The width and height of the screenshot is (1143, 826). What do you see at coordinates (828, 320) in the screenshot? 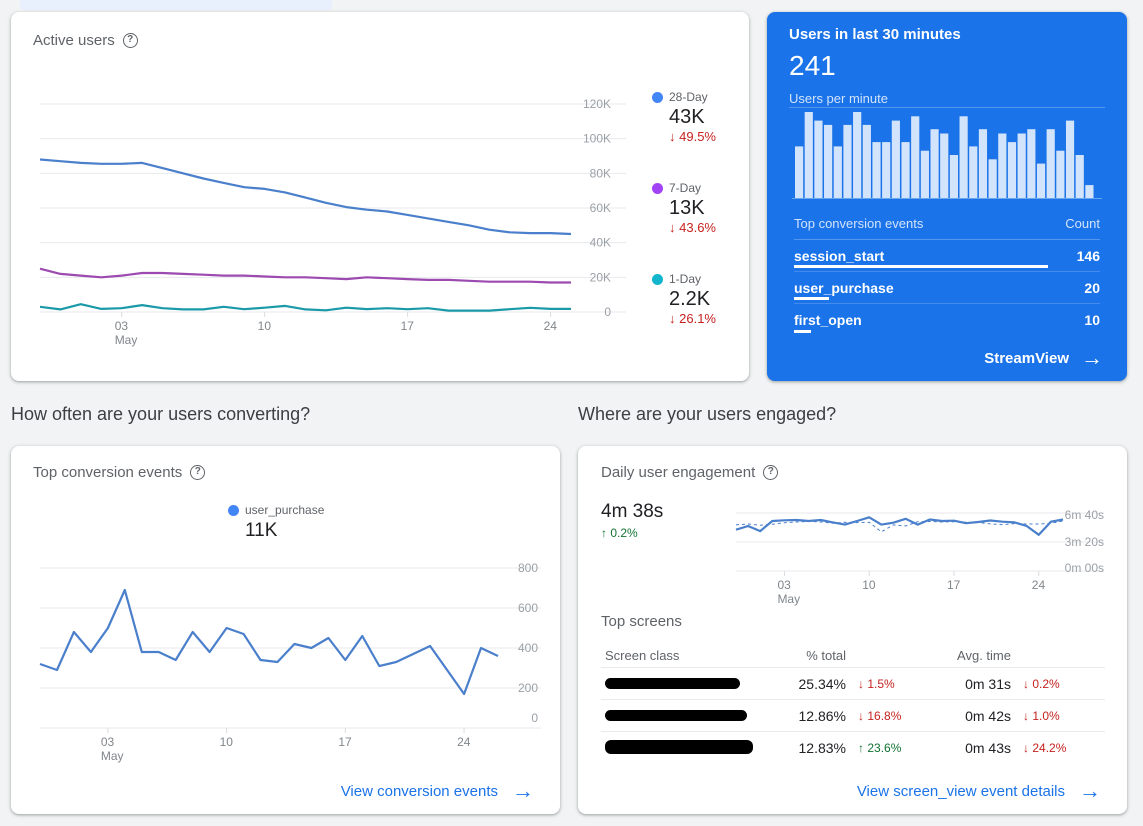
I see `event-name: first_open` at bounding box center [828, 320].